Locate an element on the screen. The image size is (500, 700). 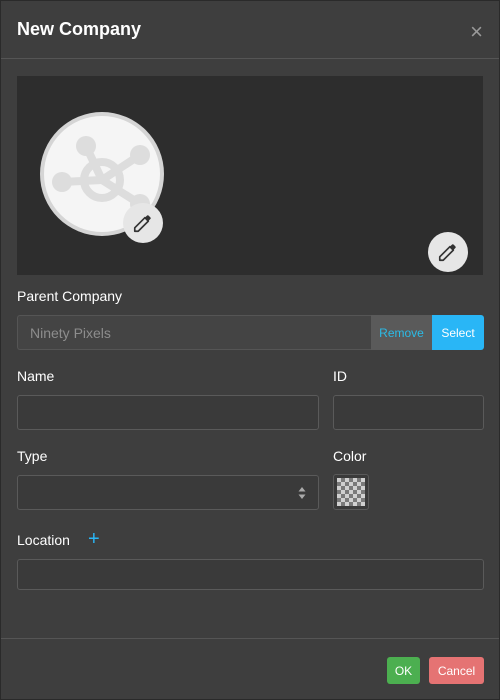
color-label: Color is located at coordinates (350, 456).